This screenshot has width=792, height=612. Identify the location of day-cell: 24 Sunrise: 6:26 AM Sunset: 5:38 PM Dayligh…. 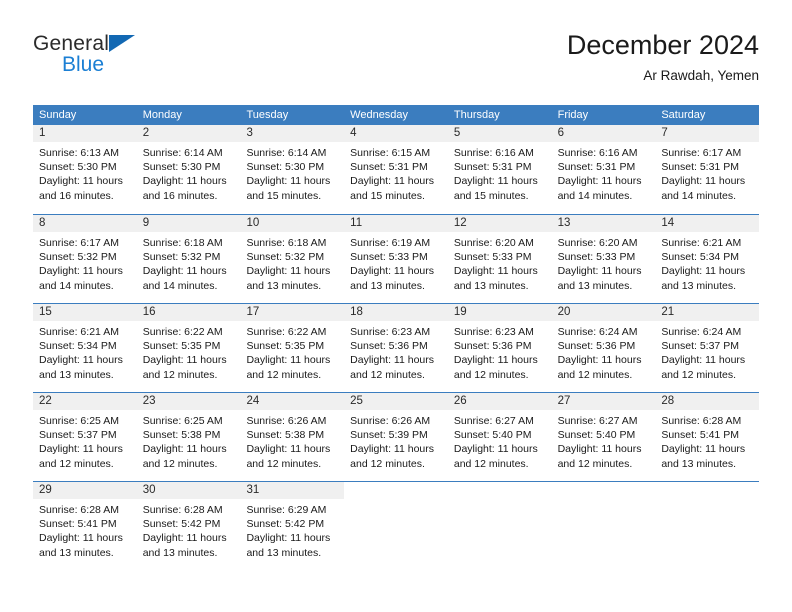
(292, 437).